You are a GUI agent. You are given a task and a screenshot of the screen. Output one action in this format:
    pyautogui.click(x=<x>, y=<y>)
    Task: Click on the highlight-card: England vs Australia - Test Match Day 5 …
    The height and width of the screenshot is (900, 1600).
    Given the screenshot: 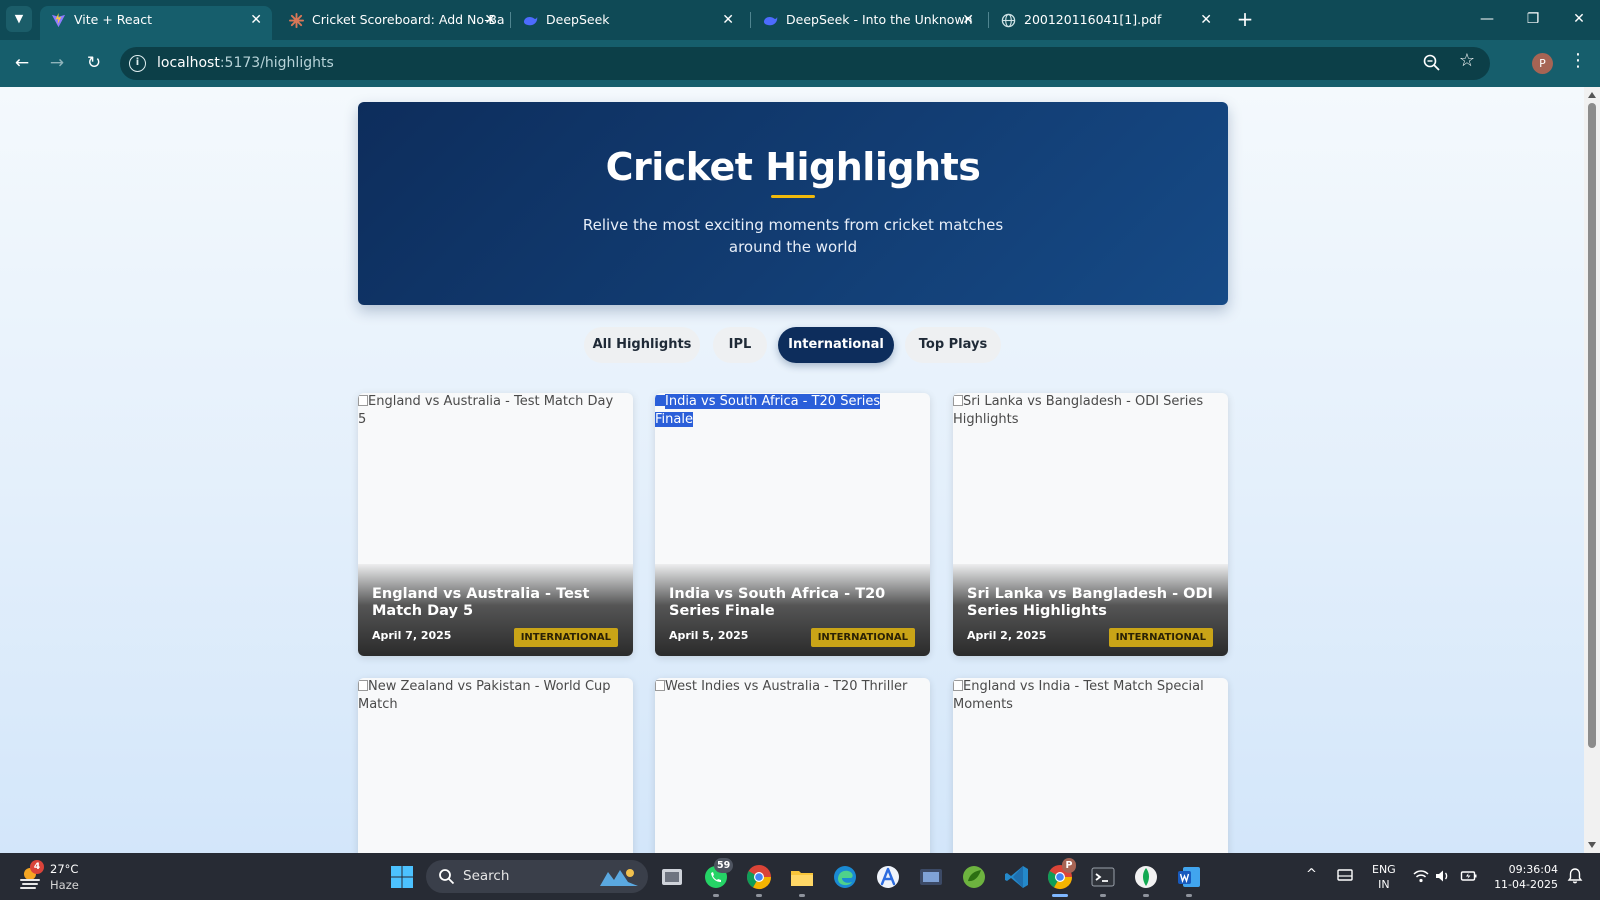 What is the action you would take?
    pyautogui.click(x=495, y=524)
    